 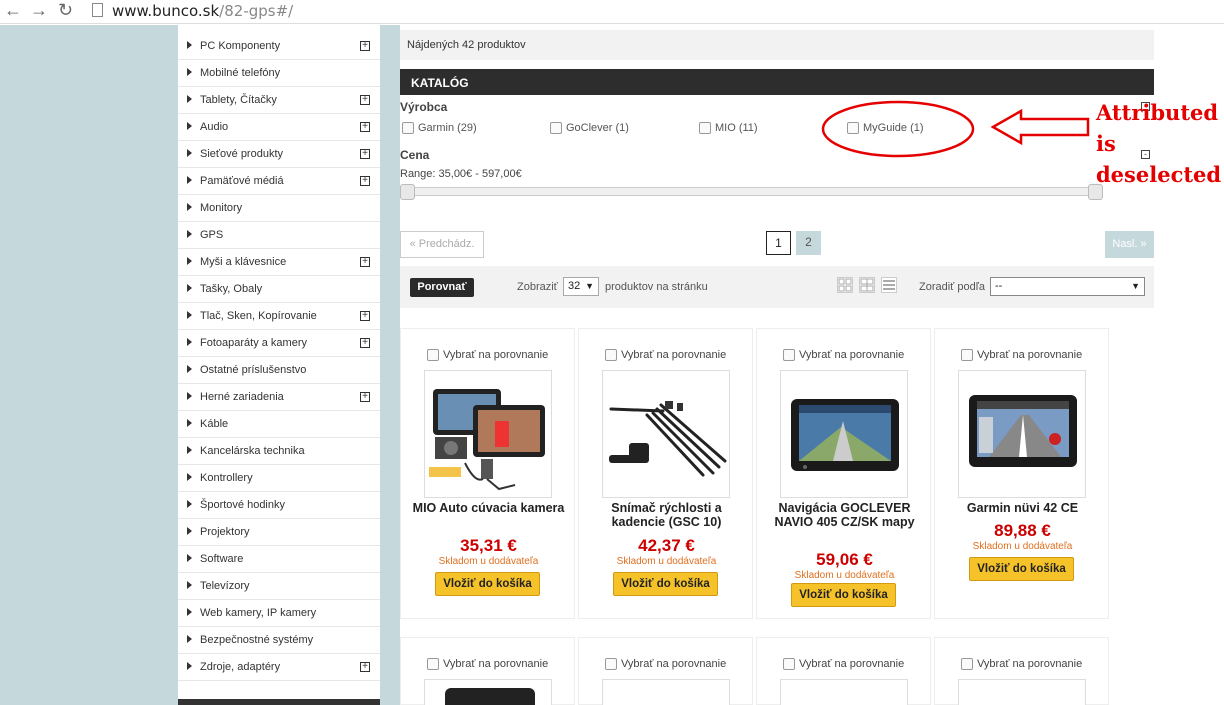 I want to click on large-grid-view-icon, so click(x=867, y=285).